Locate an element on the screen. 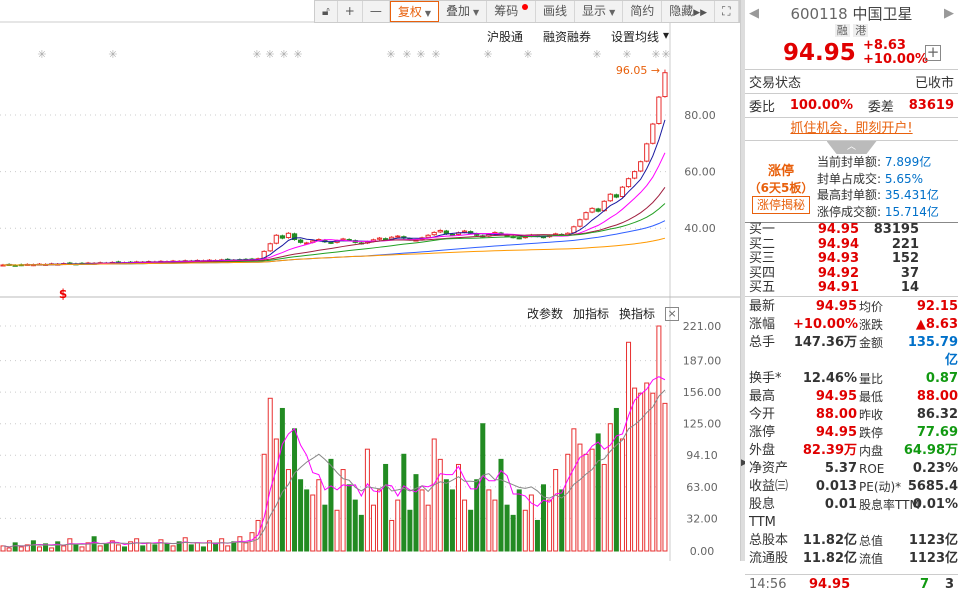  collapse-up-icon: ︿ is located at coordinates (851, 147).